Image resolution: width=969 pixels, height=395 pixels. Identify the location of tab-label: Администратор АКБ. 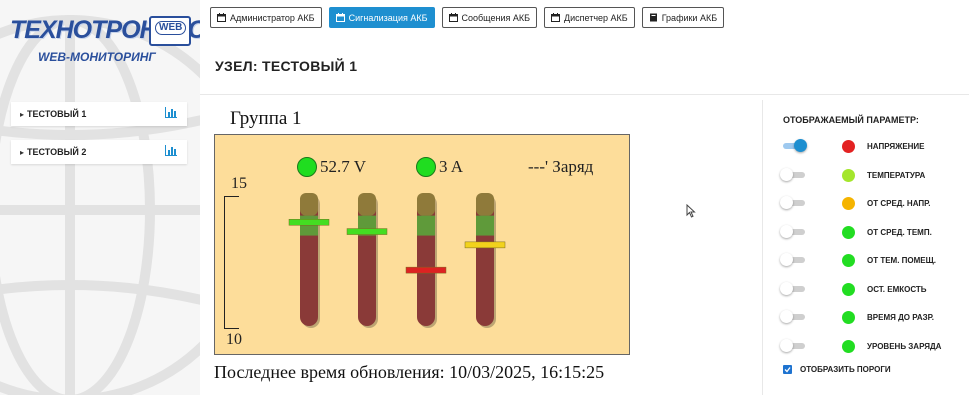
(272, 17).